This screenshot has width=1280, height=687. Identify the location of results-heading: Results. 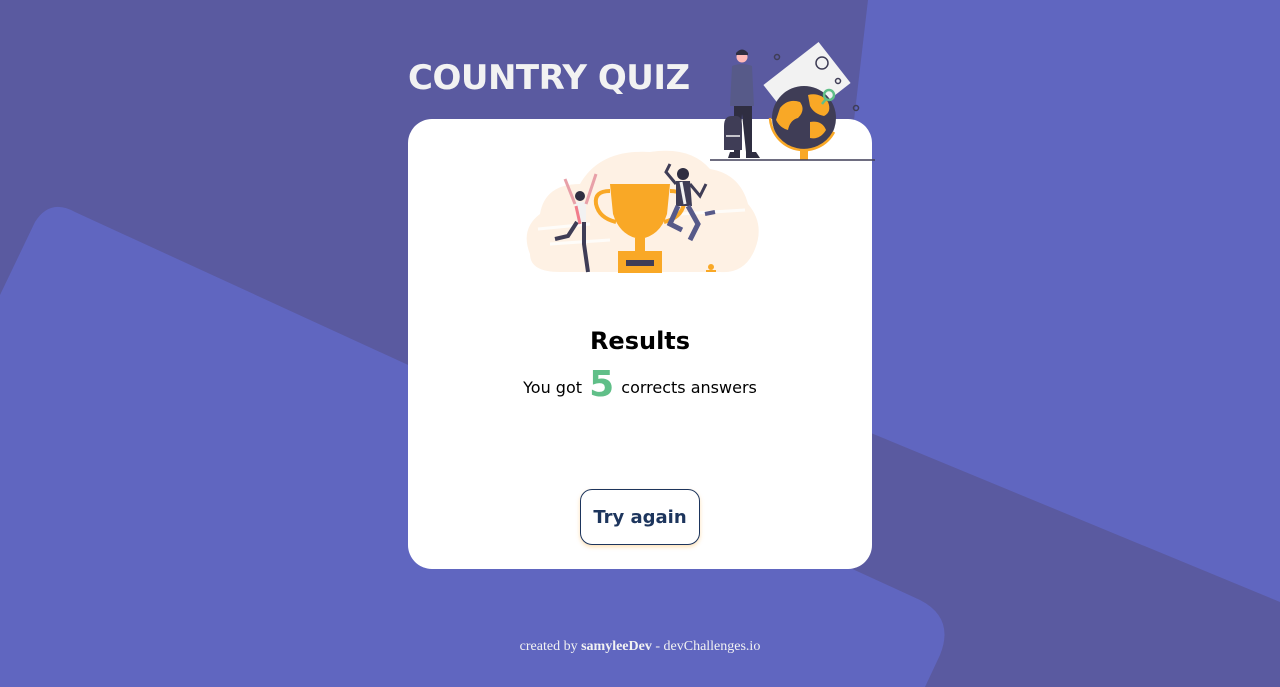
(640, 341).